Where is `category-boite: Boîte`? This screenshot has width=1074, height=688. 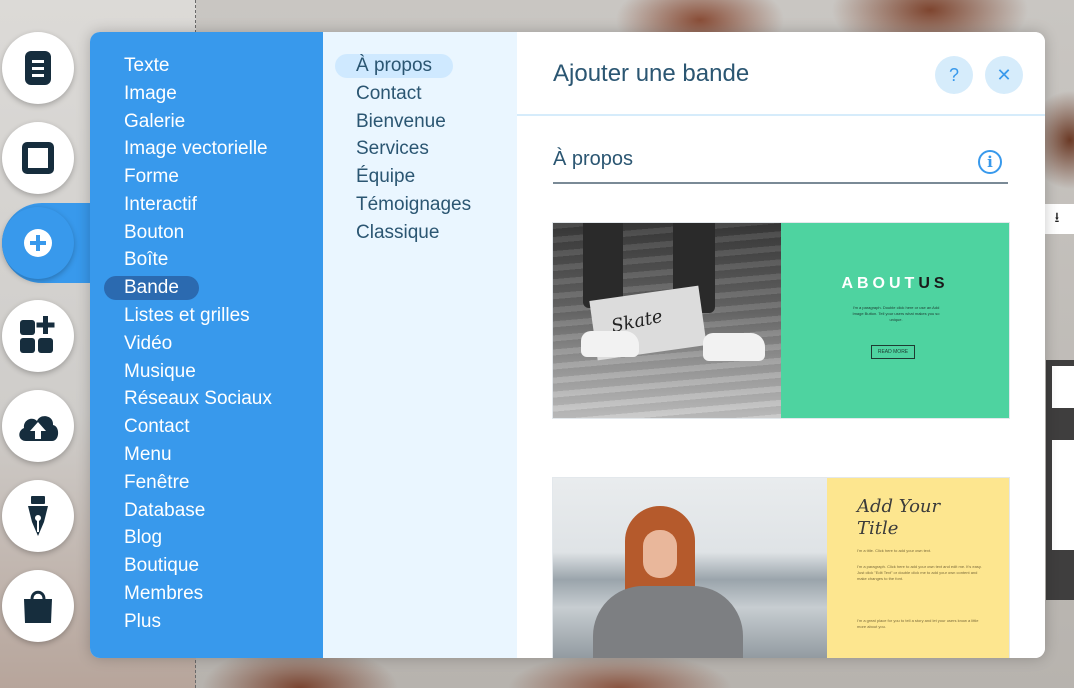
category-boite: Boîte is located at coordinates (146, 260).